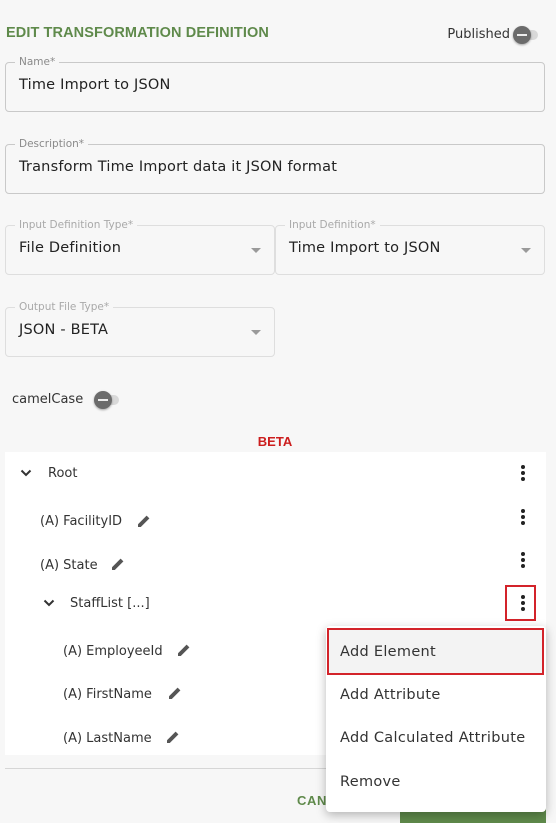  Describe the element at coordinates (95, 85) in the screenshot. I see `name-value: Time Import to JSON` at that location.